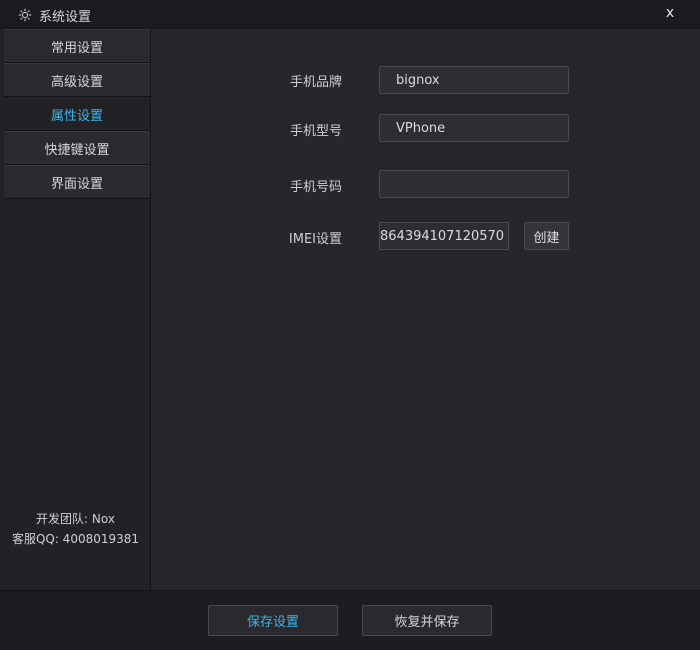  Describe the element at coordinates (474, 80) in the screenshot. I see `brand-input` at that location.